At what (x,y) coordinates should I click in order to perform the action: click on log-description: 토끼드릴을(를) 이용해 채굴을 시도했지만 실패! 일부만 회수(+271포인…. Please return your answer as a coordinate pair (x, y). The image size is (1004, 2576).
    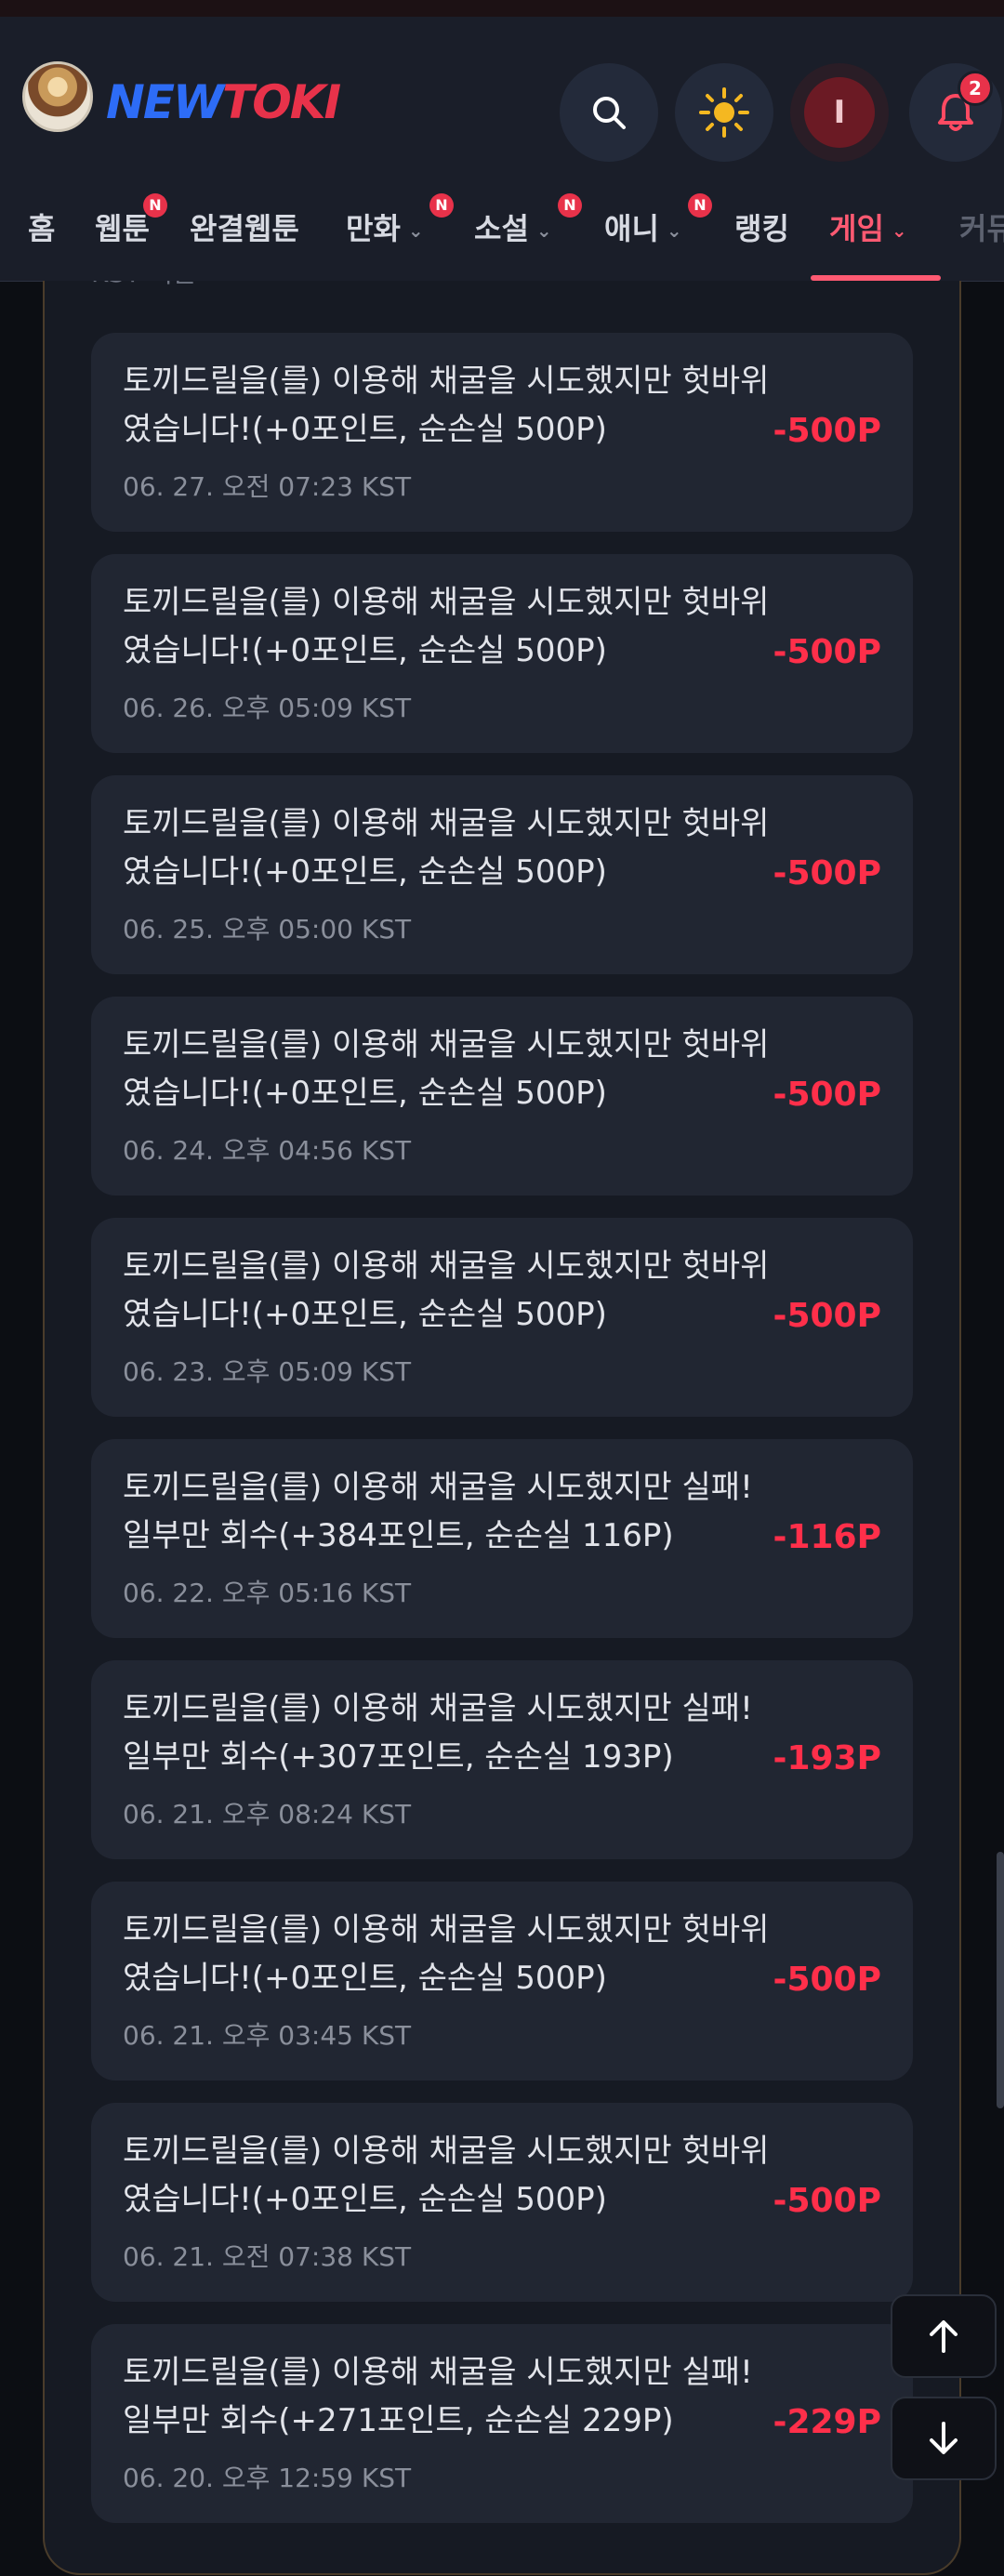
    Looking at the image, I should click on (438, 2396).